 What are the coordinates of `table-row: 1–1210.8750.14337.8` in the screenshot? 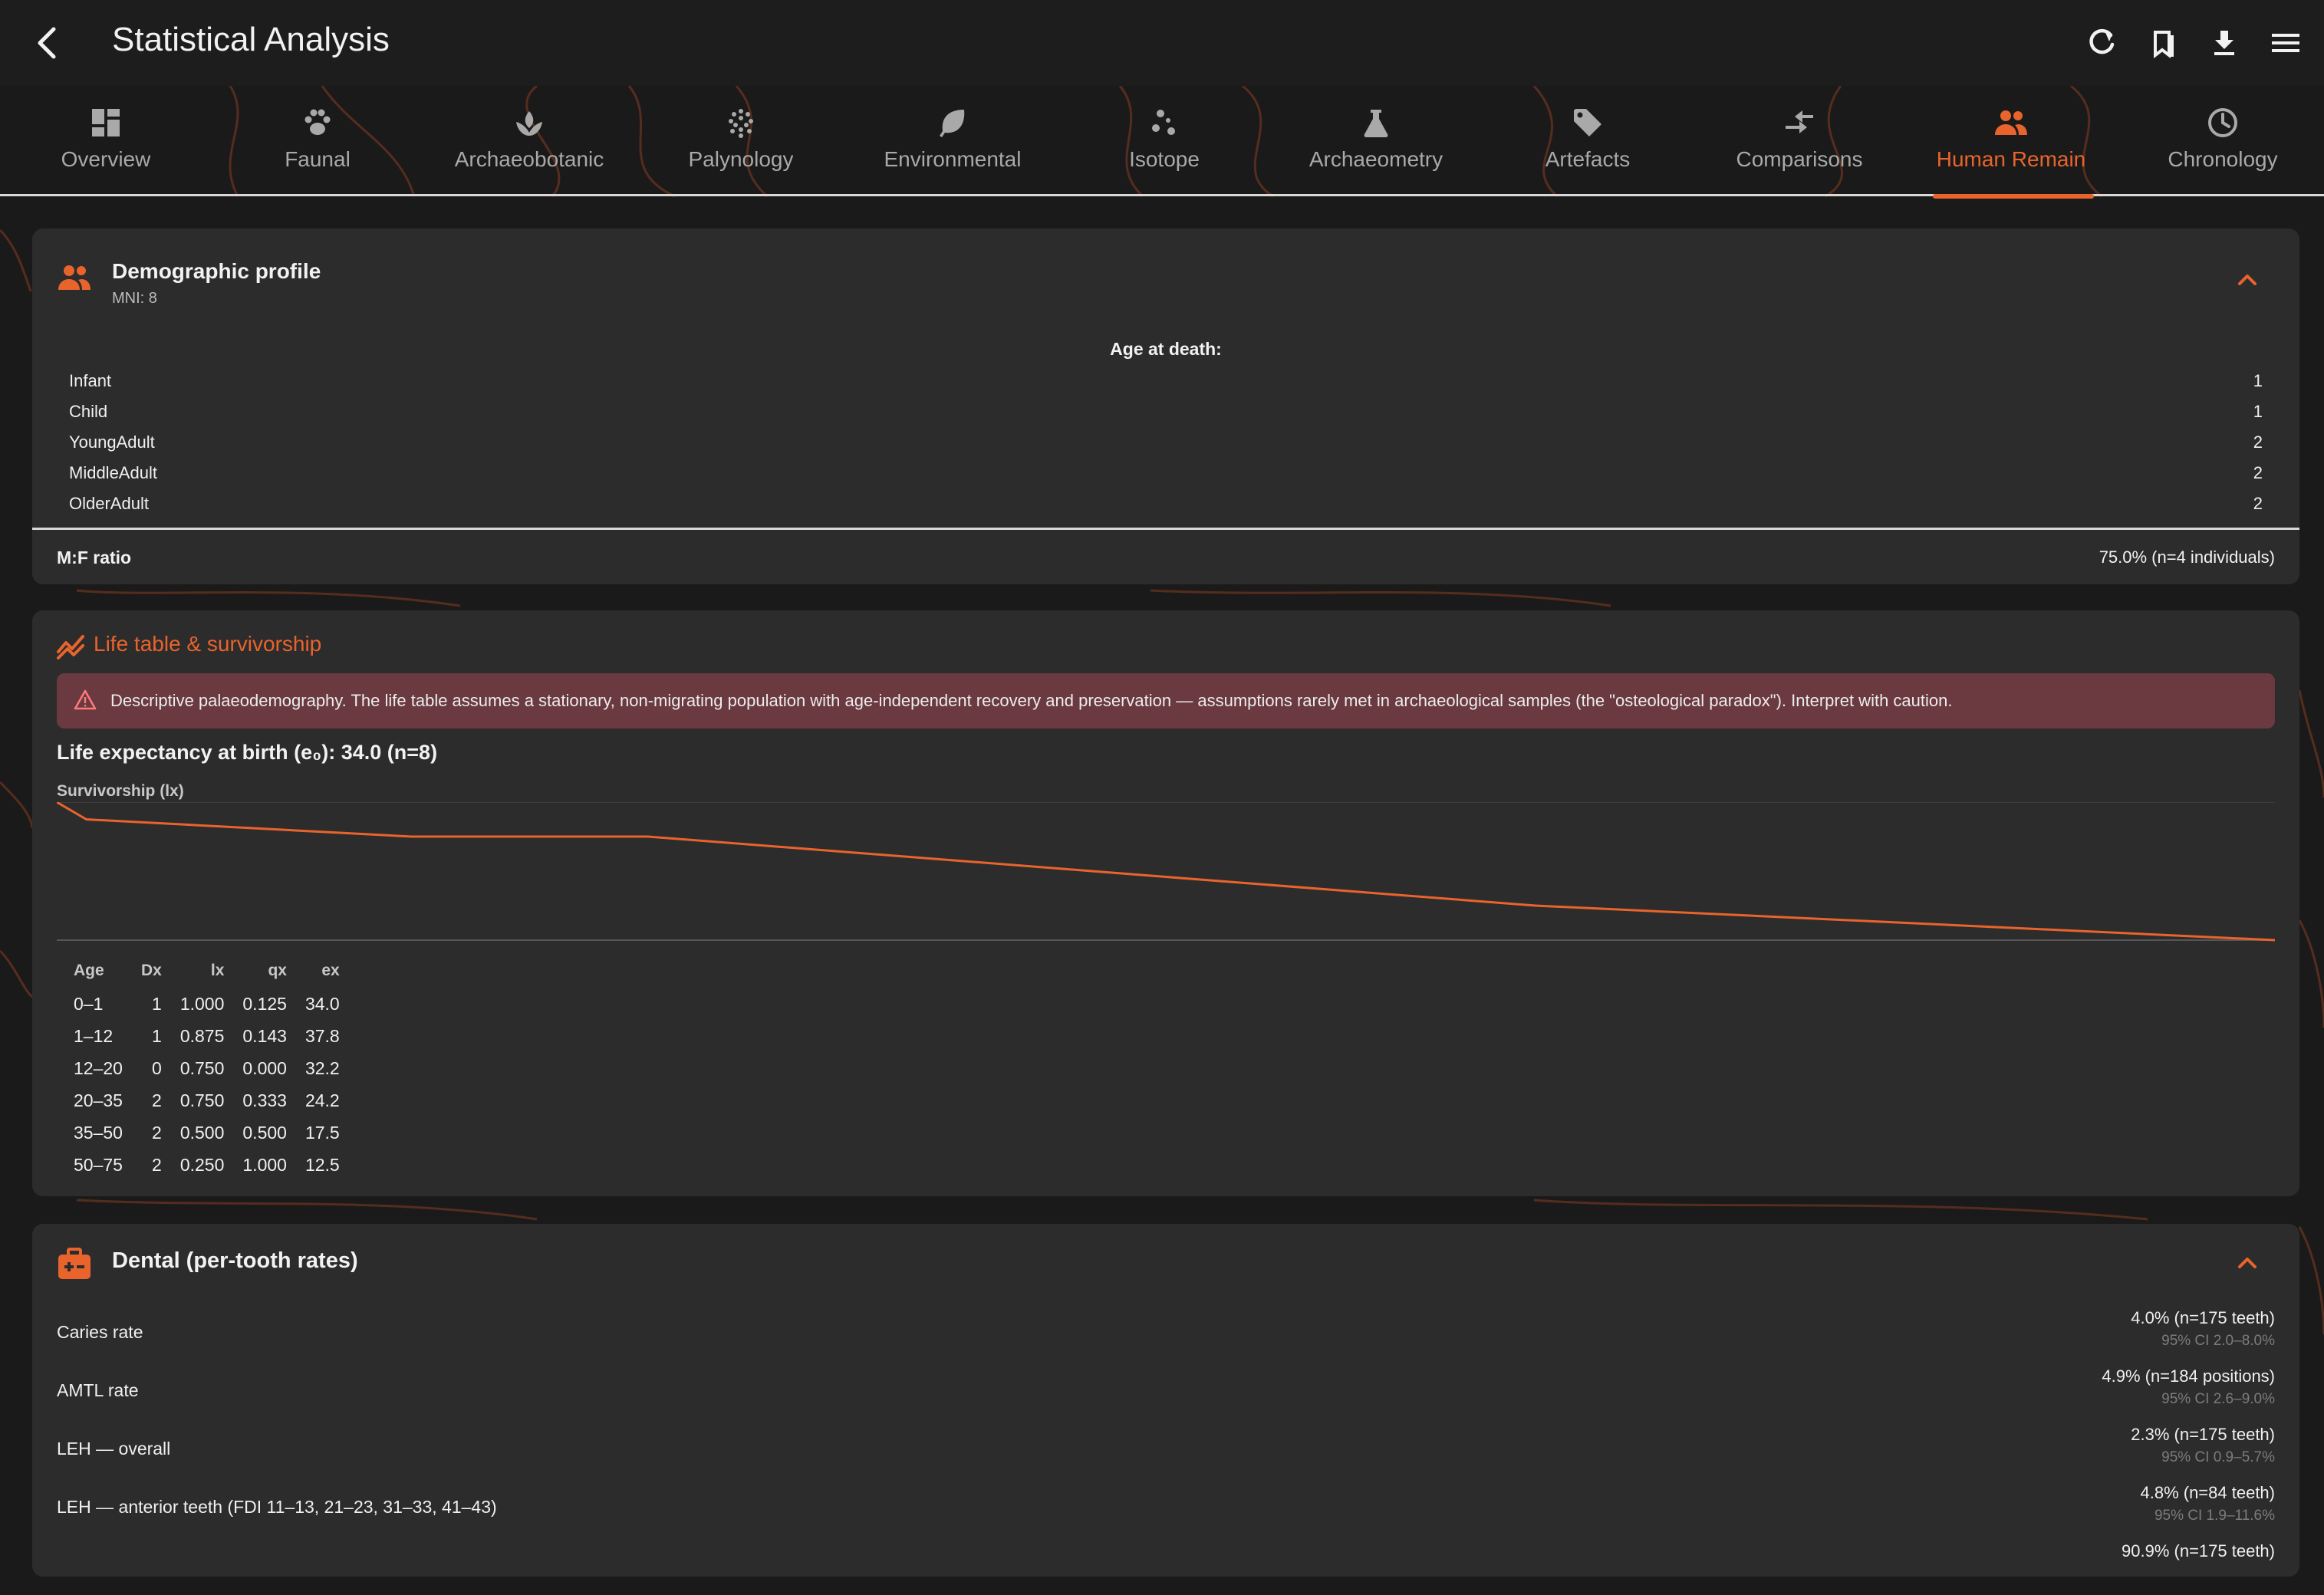 It's located at (206, 1036).